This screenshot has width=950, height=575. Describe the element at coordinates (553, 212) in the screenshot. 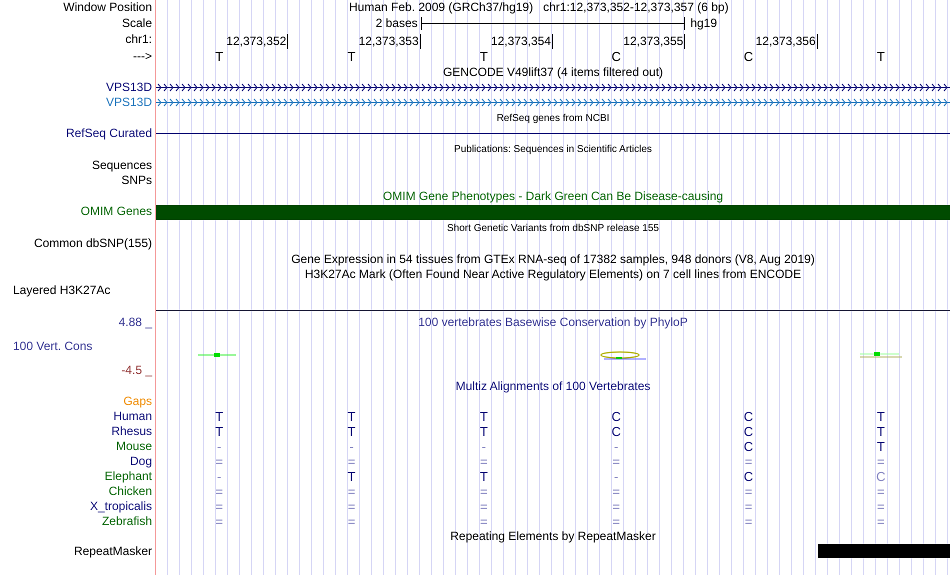

I see `gene-bar` at that location.